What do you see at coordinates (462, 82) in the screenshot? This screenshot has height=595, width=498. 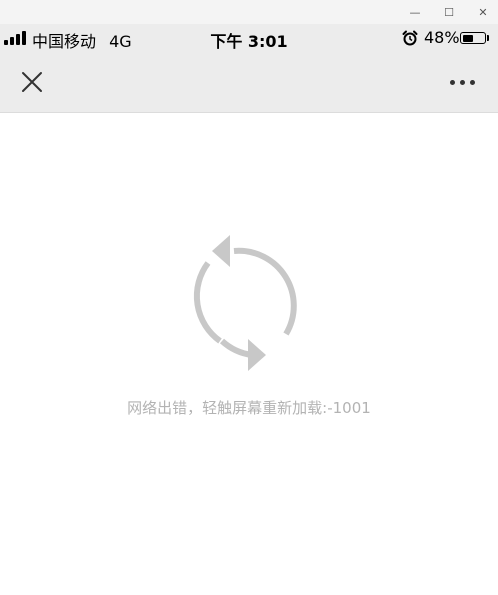 I see `more-dots-icon` at bounding box center [462, 82].